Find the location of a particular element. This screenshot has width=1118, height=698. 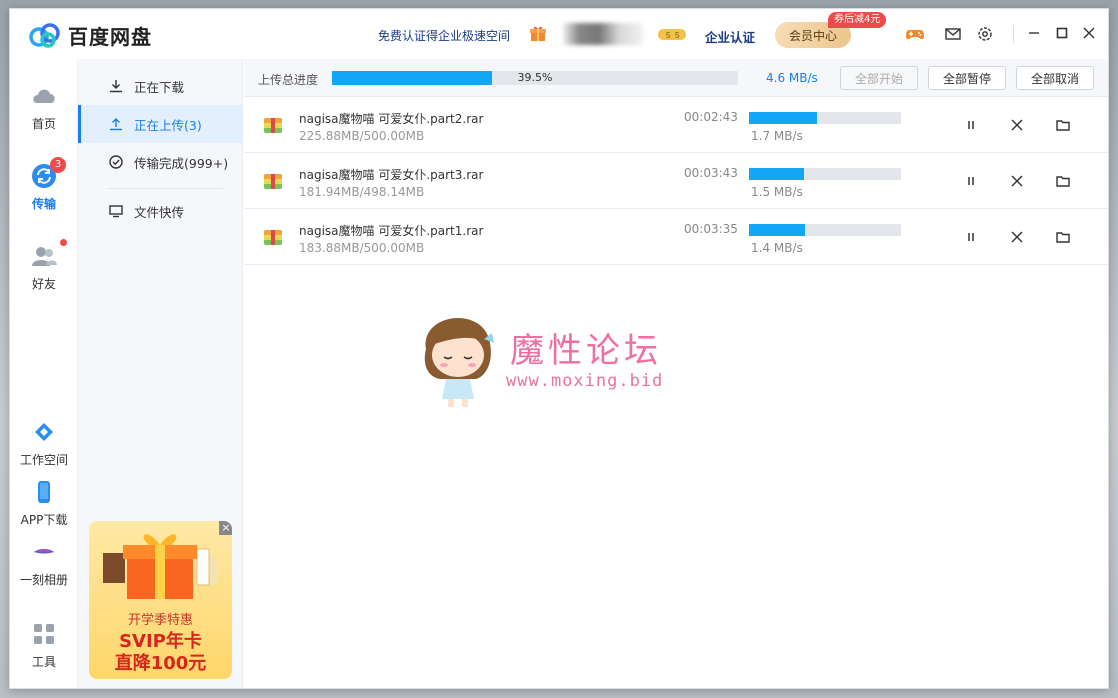

total-progress-percent: 39.5% is located at coordinates (535, 77).